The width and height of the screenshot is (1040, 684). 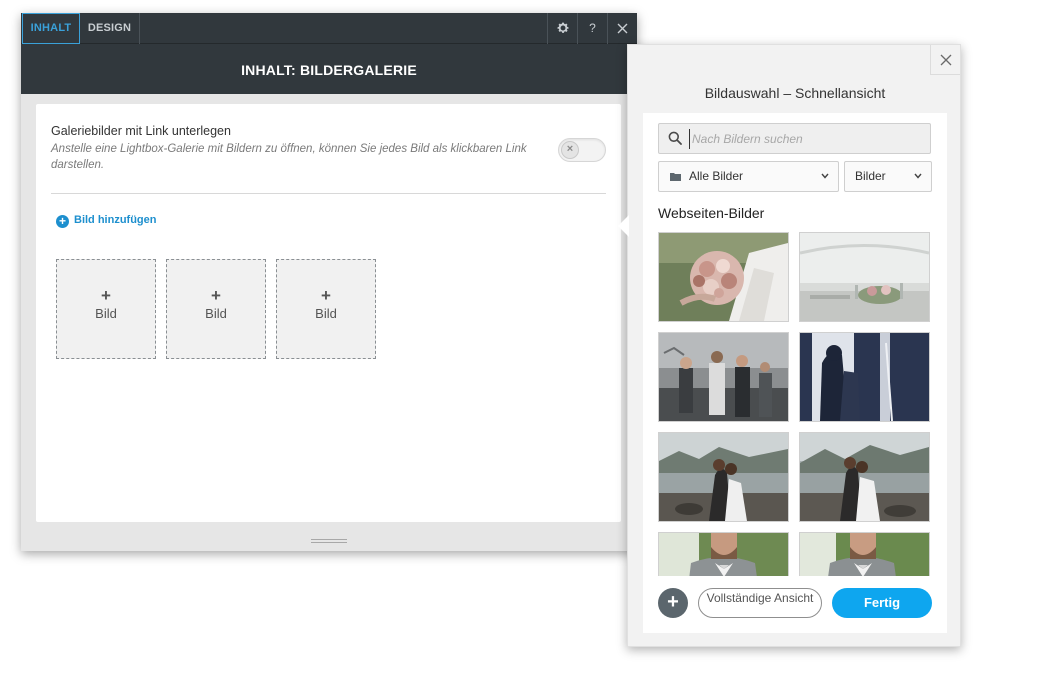 What do you see at coordinates (888, 176) in the screenshot?
I see `type-select: Bilder` at bounding box center [888, 176].